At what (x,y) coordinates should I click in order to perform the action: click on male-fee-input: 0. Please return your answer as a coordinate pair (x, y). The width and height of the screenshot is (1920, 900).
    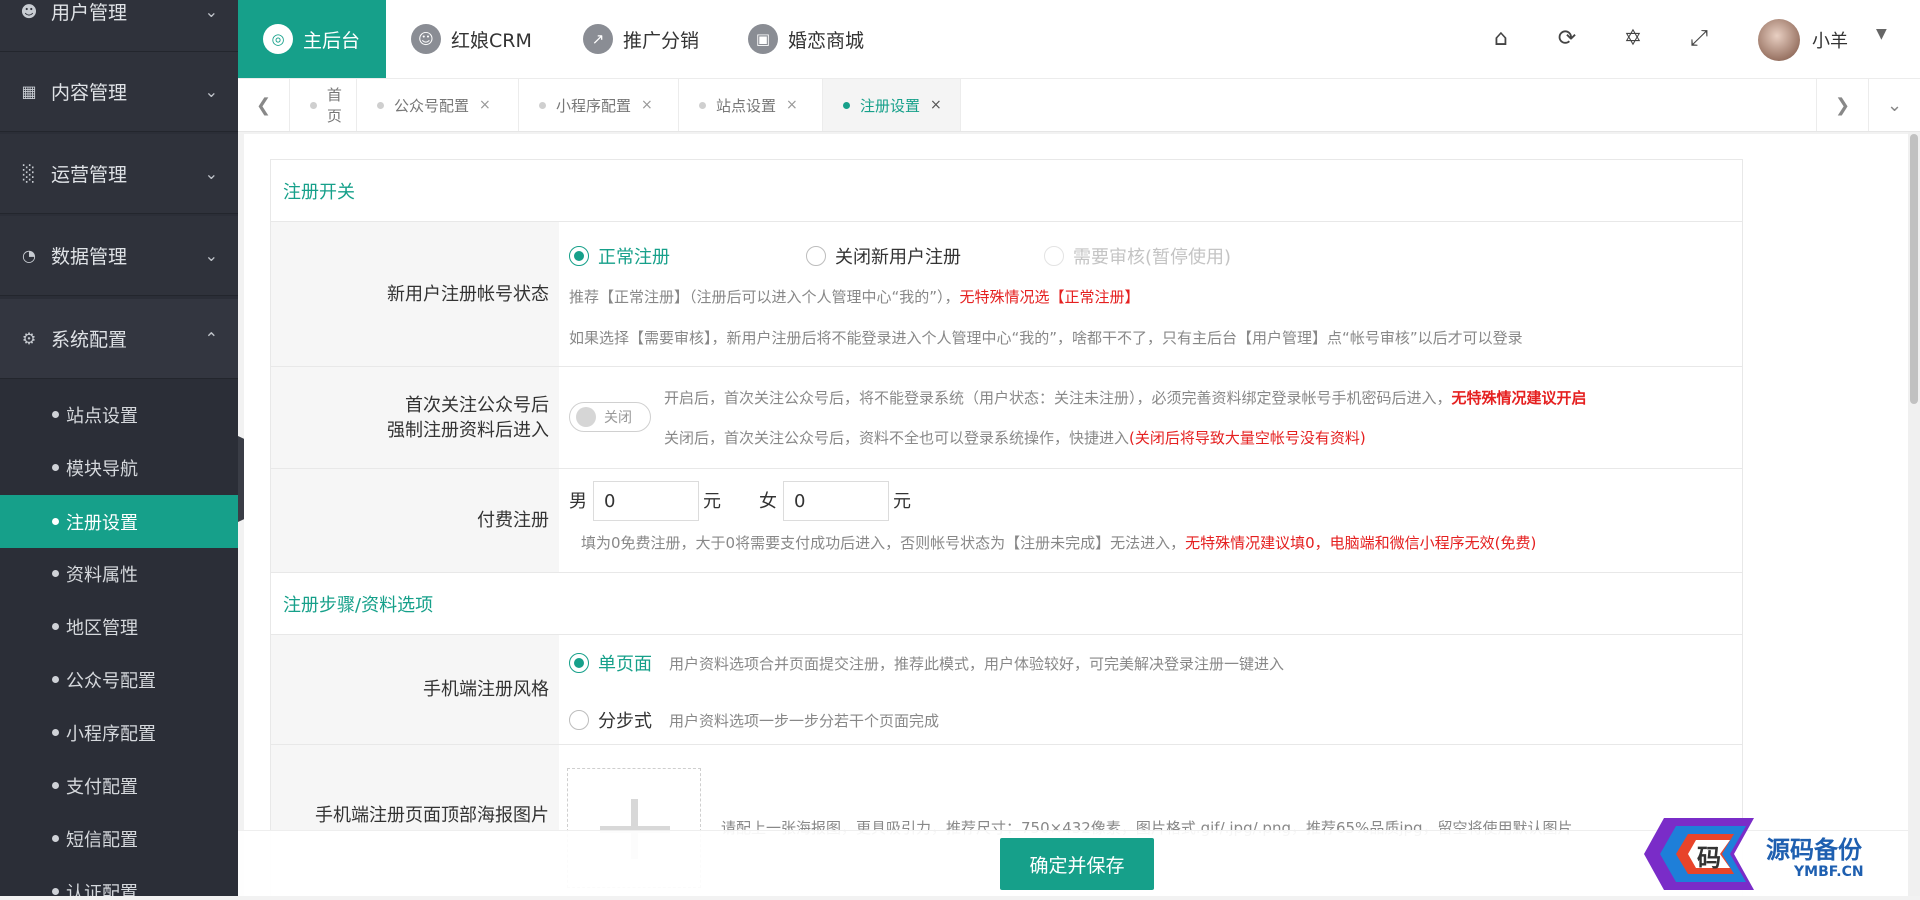
    Looking at the image, I should click on (646, 501).